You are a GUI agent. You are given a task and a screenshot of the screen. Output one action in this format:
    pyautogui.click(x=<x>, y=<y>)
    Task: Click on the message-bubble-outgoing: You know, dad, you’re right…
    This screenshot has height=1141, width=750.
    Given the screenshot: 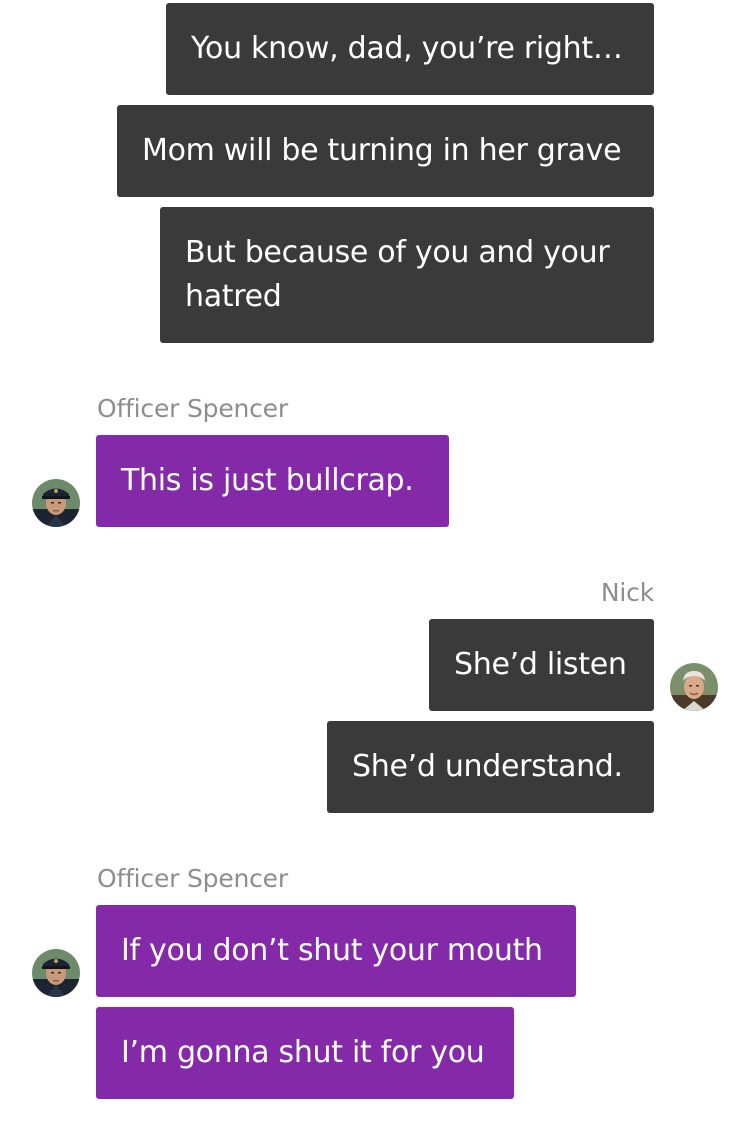 What is the action you would take?
    pyautogui.click(x=410, y=49)
    